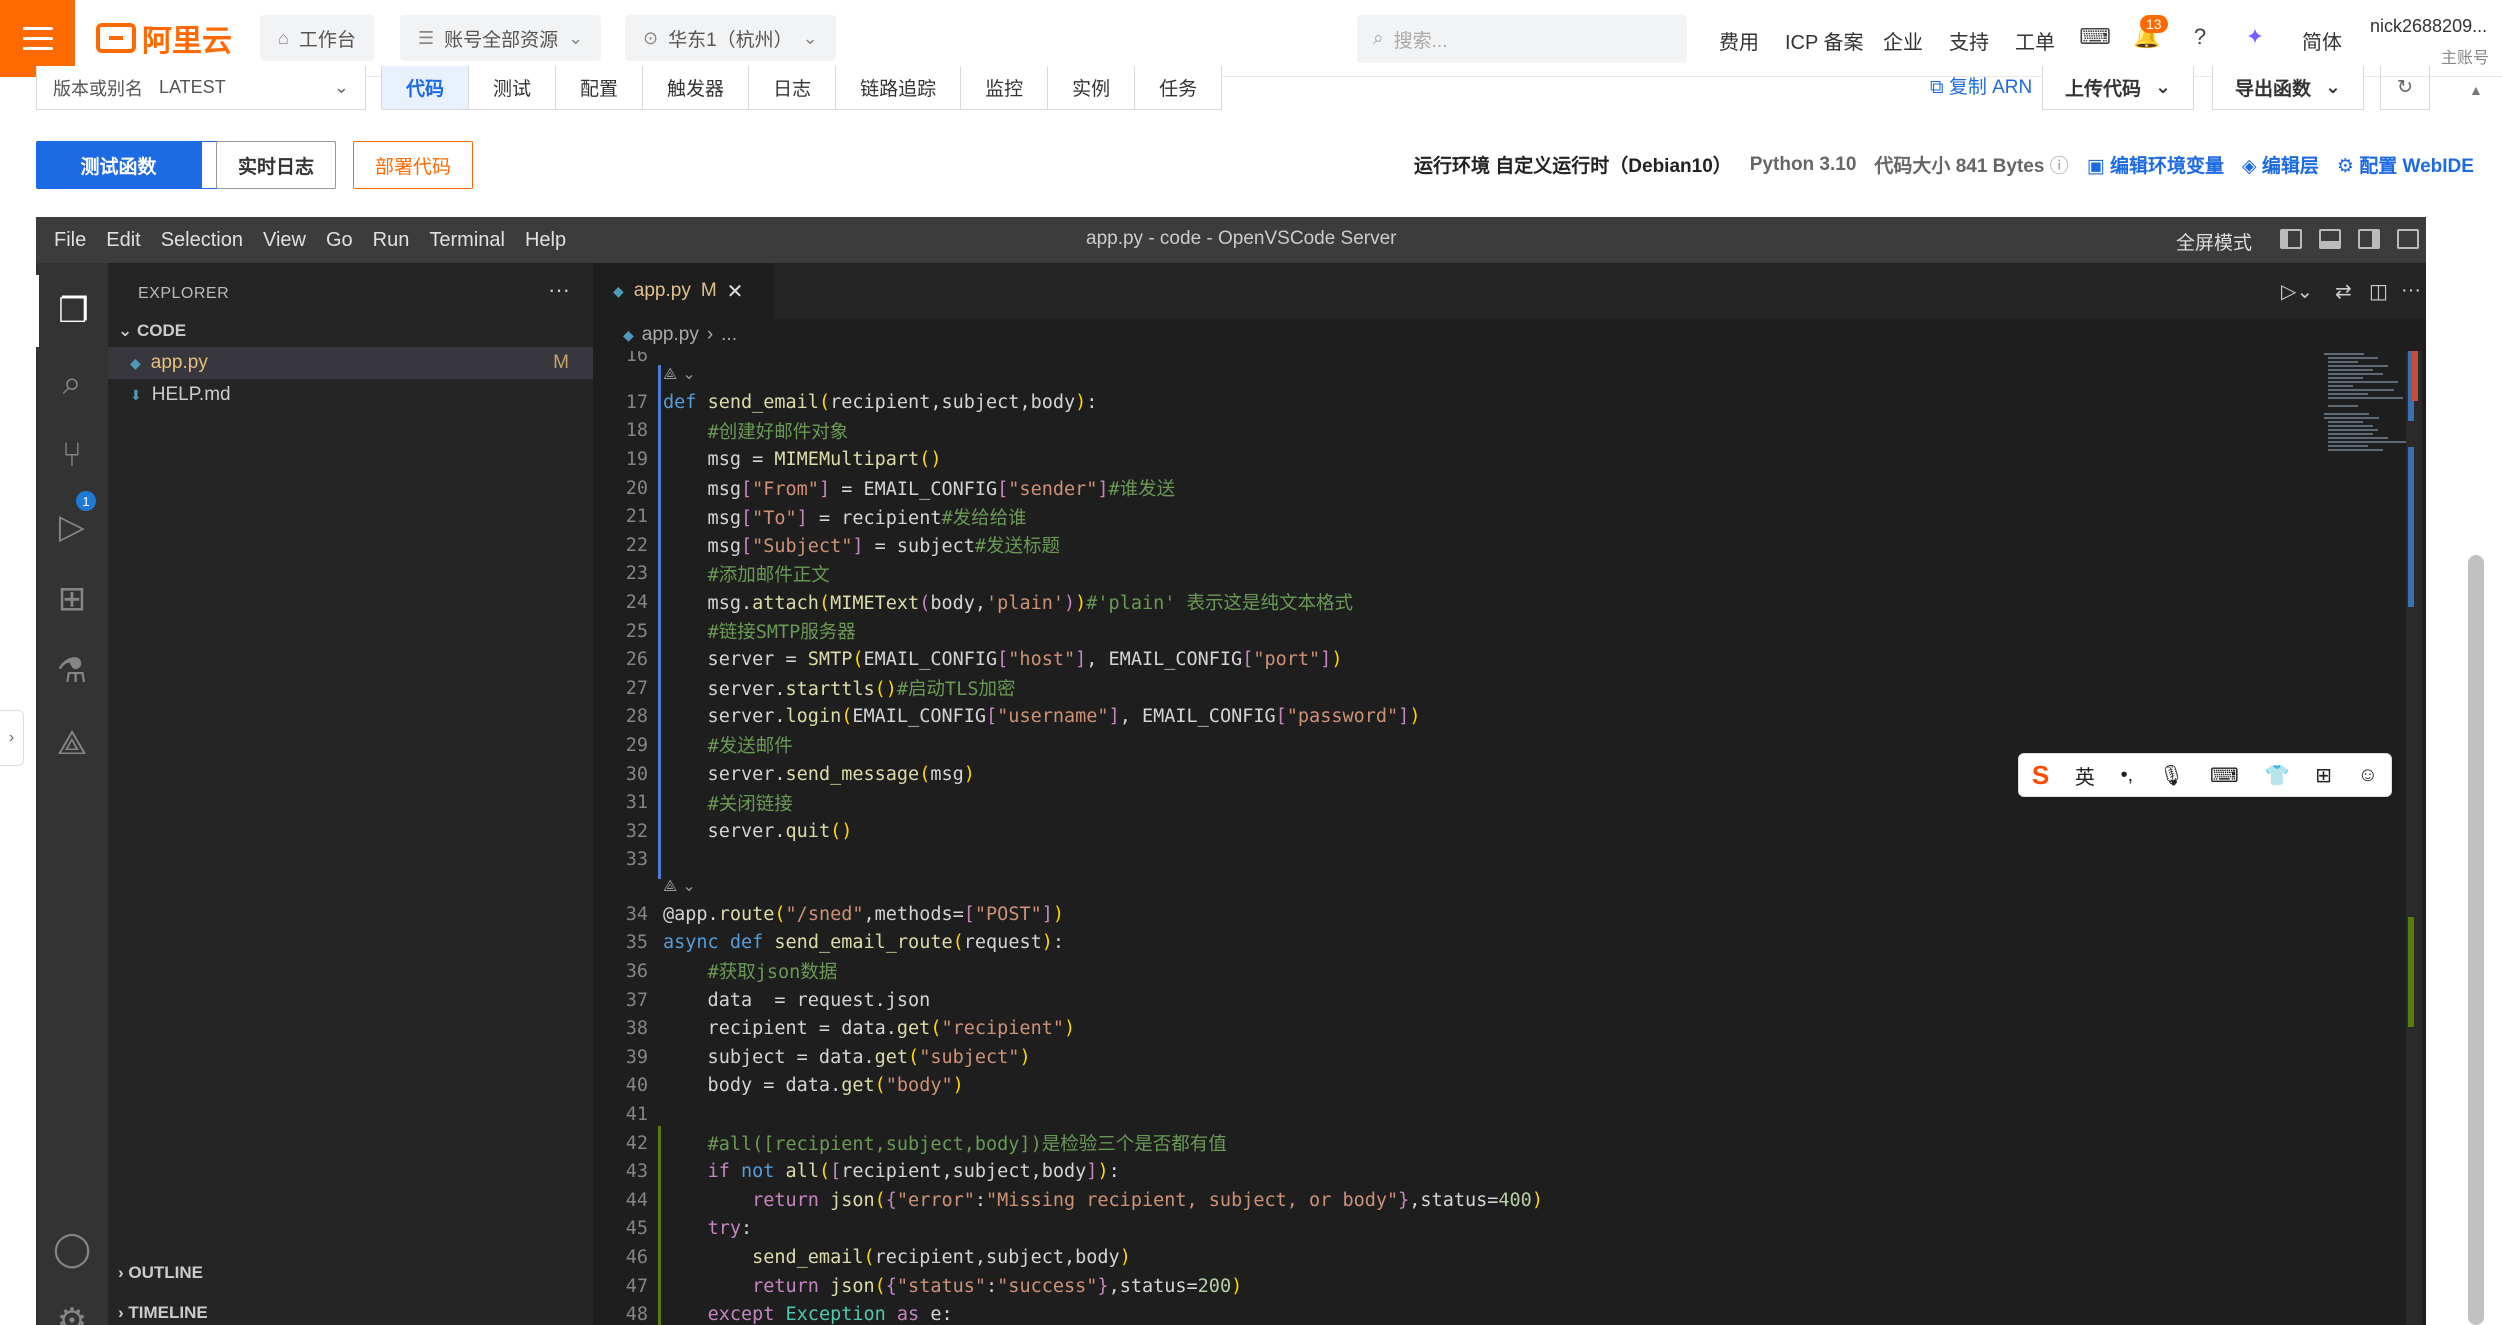 This screenshot has height=1325, width=2502. I want to click on run-debug-icon: ▷, so click(72, 527).